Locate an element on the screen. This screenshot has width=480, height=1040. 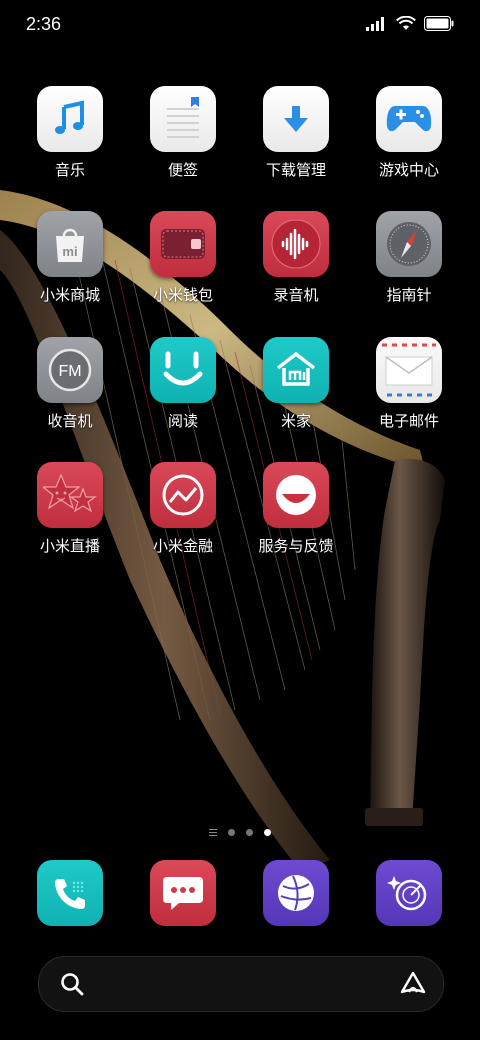
app-label: 音乐 is located at coordinates (69, 170).